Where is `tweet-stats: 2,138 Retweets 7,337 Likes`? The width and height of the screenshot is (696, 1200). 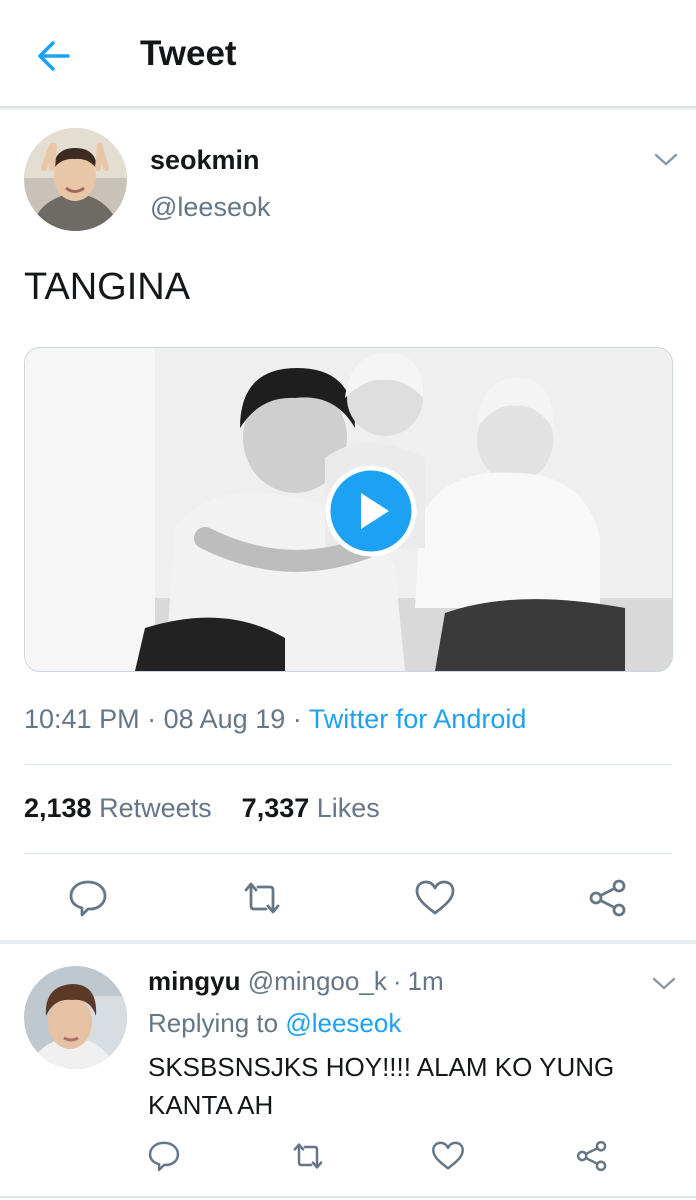 tweet-stats: 2,138 Retweets 7,337 Likes is located at coordinates (202, 808).